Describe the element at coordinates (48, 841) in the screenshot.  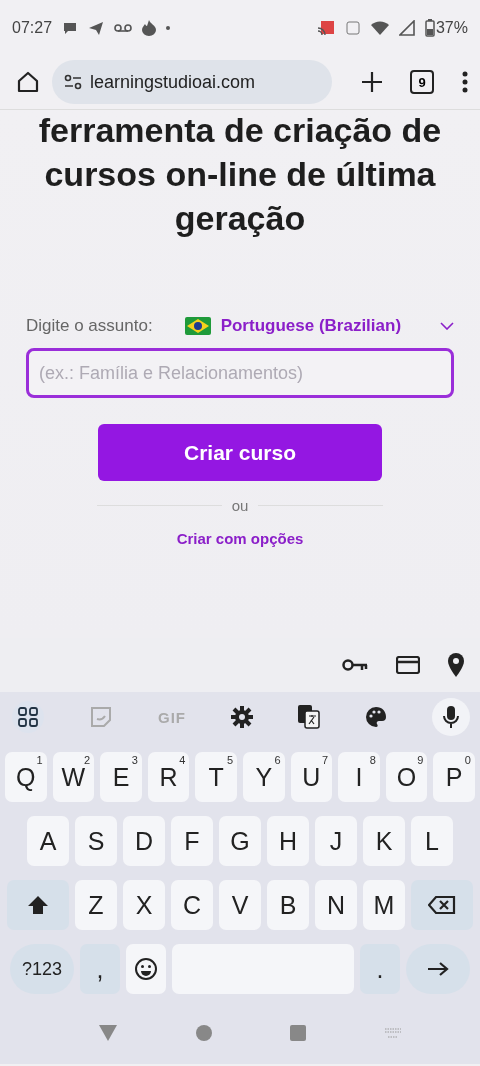
I see `keyboard-key: A` at that location.